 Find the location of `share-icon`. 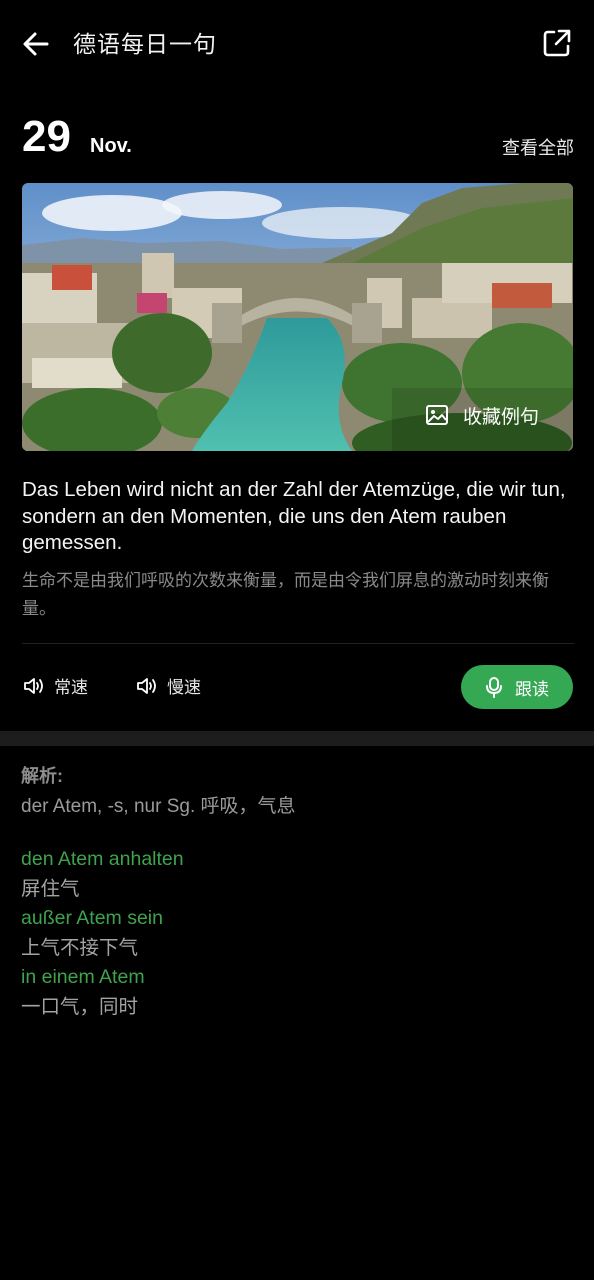

share-icon is located at coordinates (557, 43).